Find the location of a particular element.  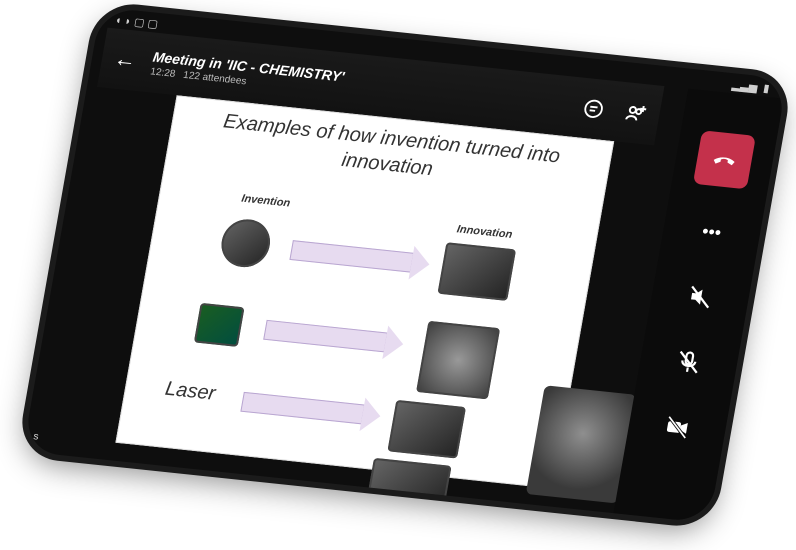

innovation-label: Innovation is located at coordinates (484, 232).